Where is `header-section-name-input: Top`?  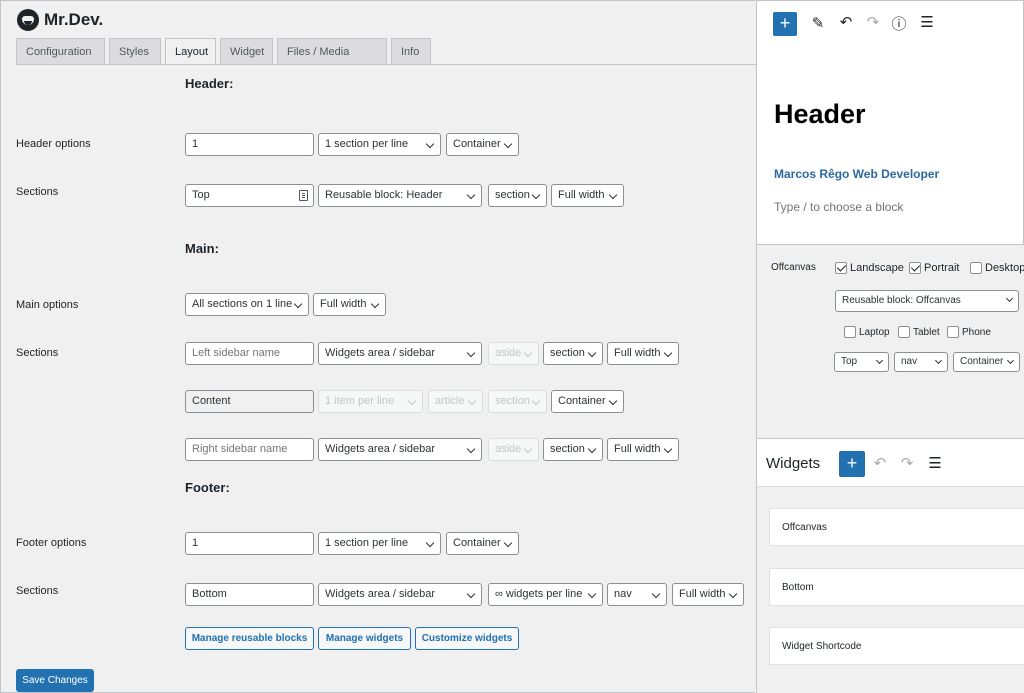 header-section-name-input: Top is located at coordinates (249, 195).